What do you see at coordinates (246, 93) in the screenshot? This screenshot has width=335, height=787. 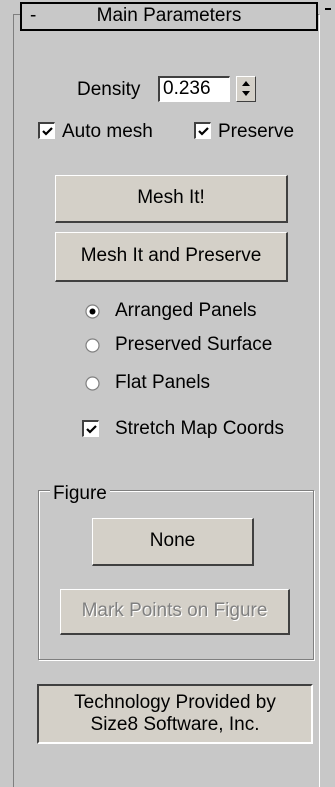 I see `spinner-down-icon` at bounding box center [246, 93].